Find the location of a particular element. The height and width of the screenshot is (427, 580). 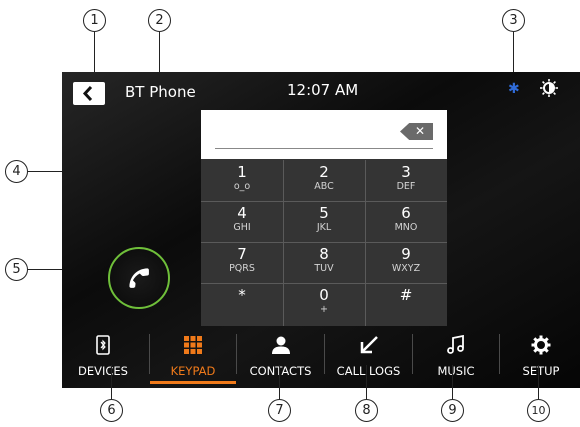

key-3: 3 DEF is located at coordinates (406, 180).